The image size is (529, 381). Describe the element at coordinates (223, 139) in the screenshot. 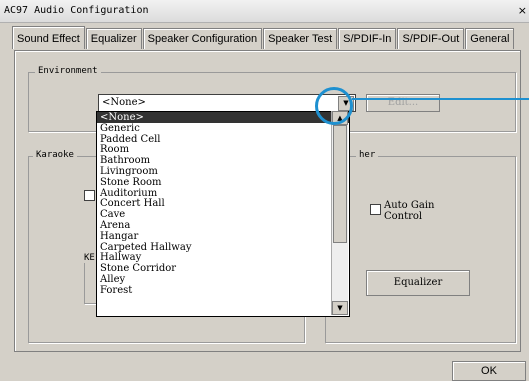

I see `list-item: Padded Cell` at that location.